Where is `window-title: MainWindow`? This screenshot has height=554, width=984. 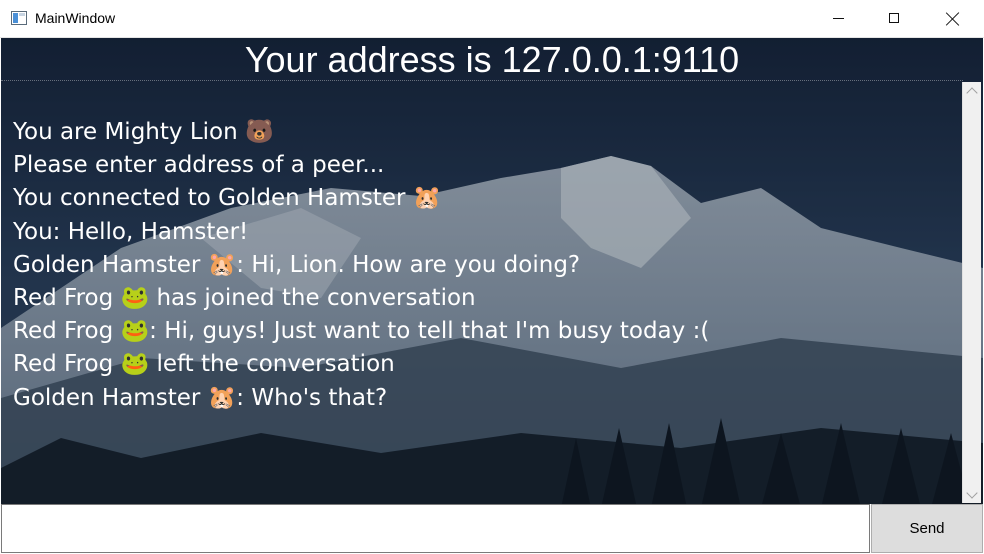 window-title: MainWindow is located at coordinates (75, 18).